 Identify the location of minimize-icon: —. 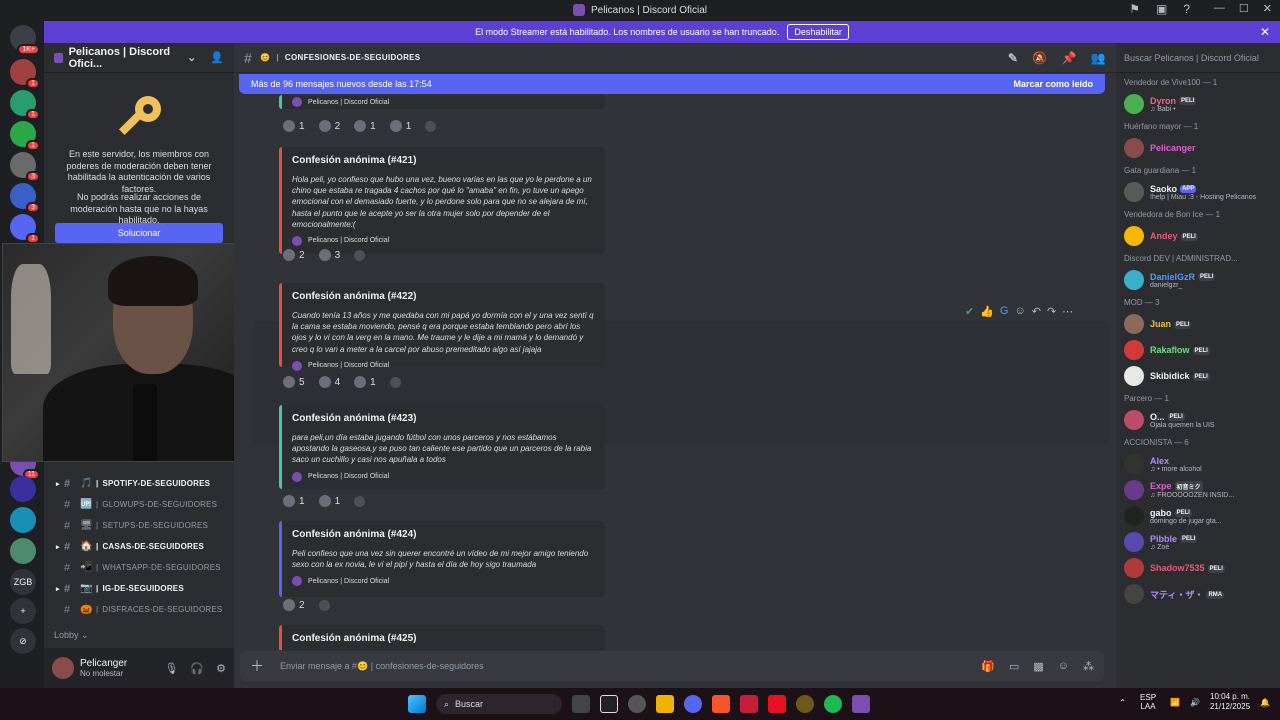
(1219, 8).